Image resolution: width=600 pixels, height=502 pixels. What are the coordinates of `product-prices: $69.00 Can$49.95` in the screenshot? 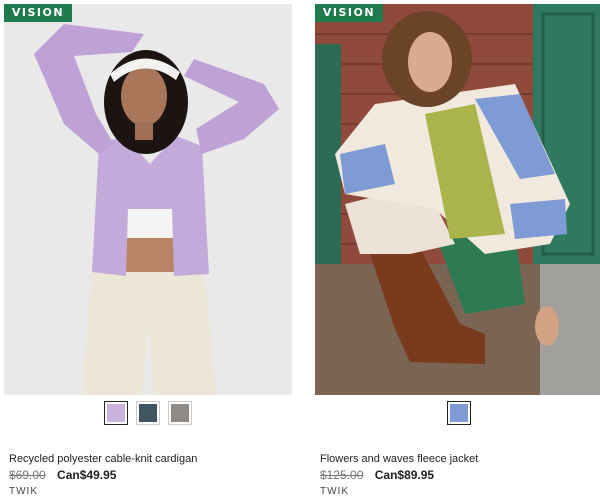 It's located at (62, 475).